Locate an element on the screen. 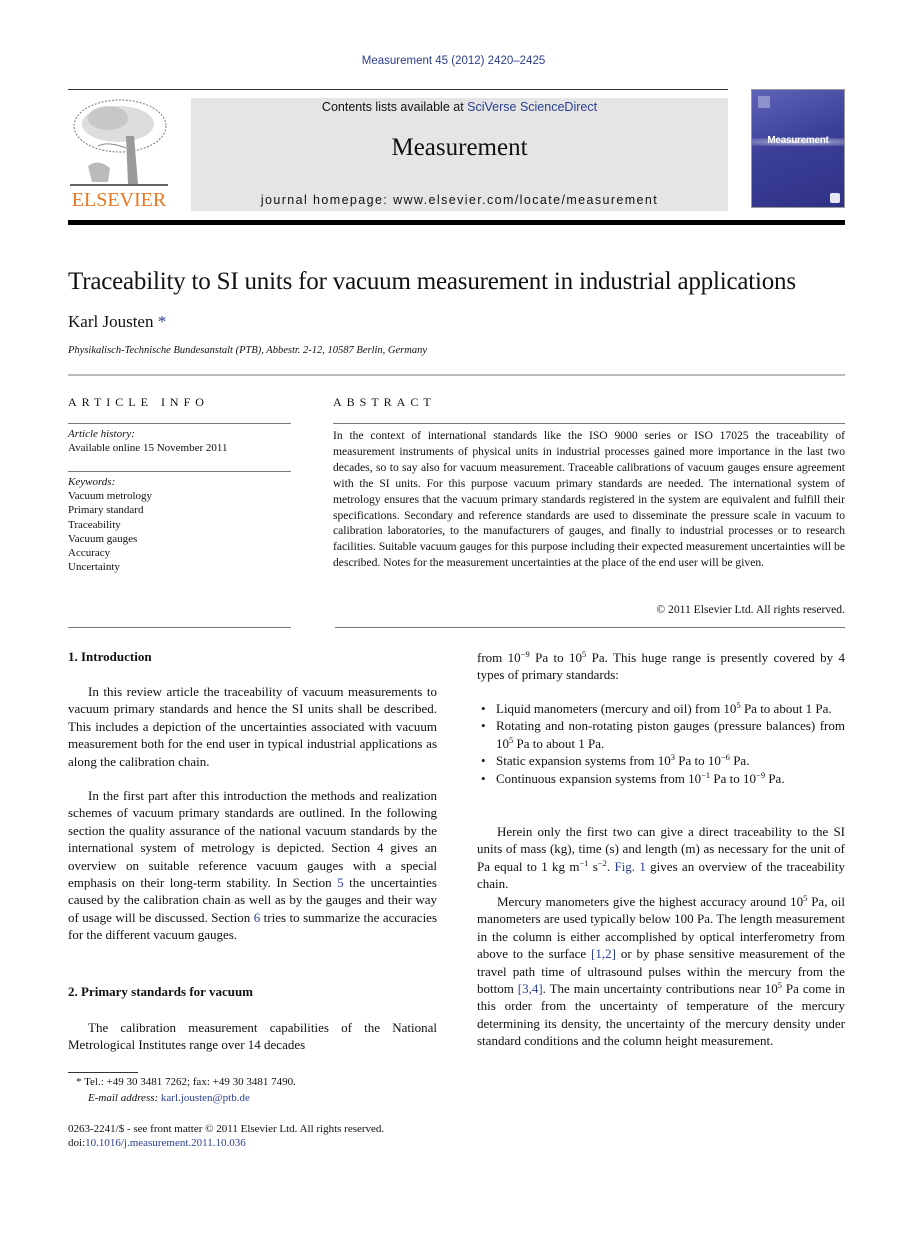 The height and width of the screenshot is (1238, 907). email-link: karl.jousten@ptb.de is located at coordinates (205, 1098).